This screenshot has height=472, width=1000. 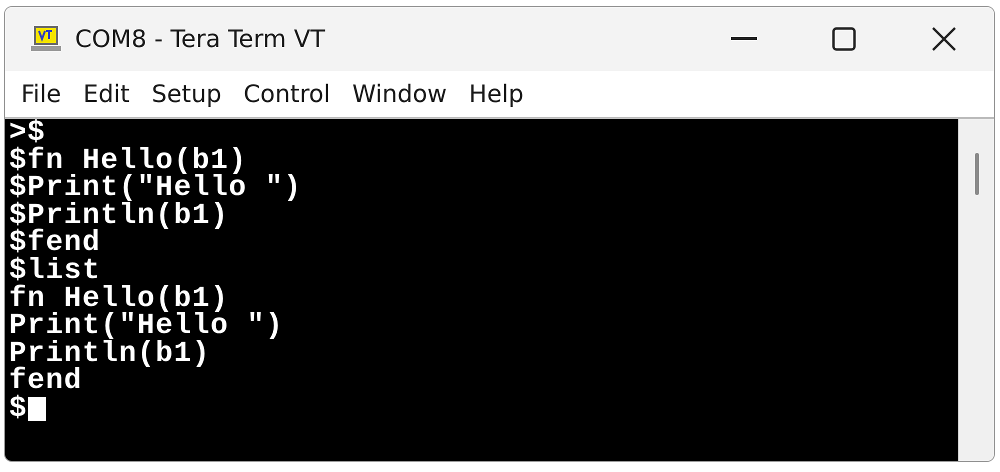 What do you see at coordinates (200, 39) in the screenshot?
I see `window-title: COM8 - Tera Term VT` at bounding box center [200, 39].